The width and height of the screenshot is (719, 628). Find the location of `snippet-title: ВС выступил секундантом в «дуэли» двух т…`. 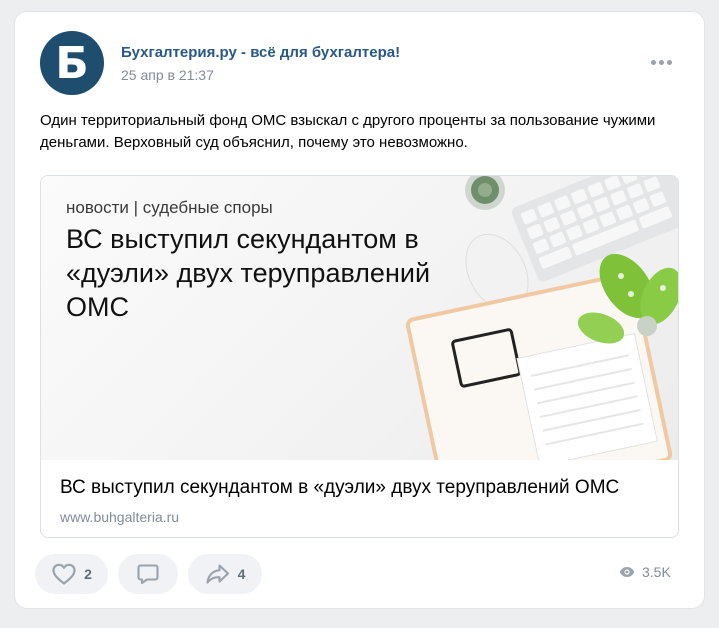

snippet-title: ВС выступил секундантом в «дуэли» двух т… is located at coordinates (359, 488).